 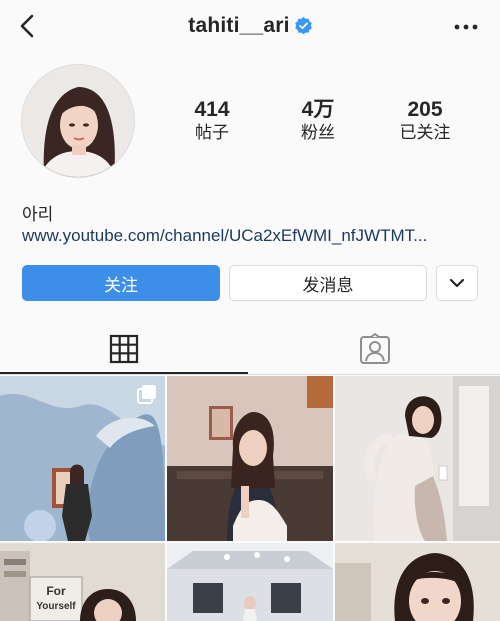 What do you see at coordinates (318, 109) in the screenshot?
I see `stat-value: 4万` at bounding box center [318, 109].